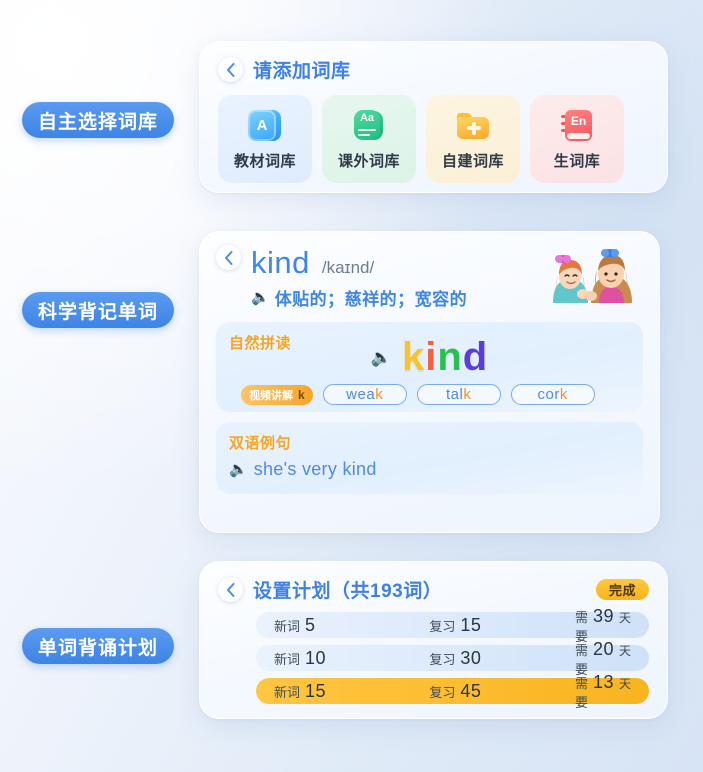 This screenshot has height=772, width=703. Describe the element at coordinates (260, 297) in the screenshot. I see `speaker-icon-meaning: 🔈` at that location.